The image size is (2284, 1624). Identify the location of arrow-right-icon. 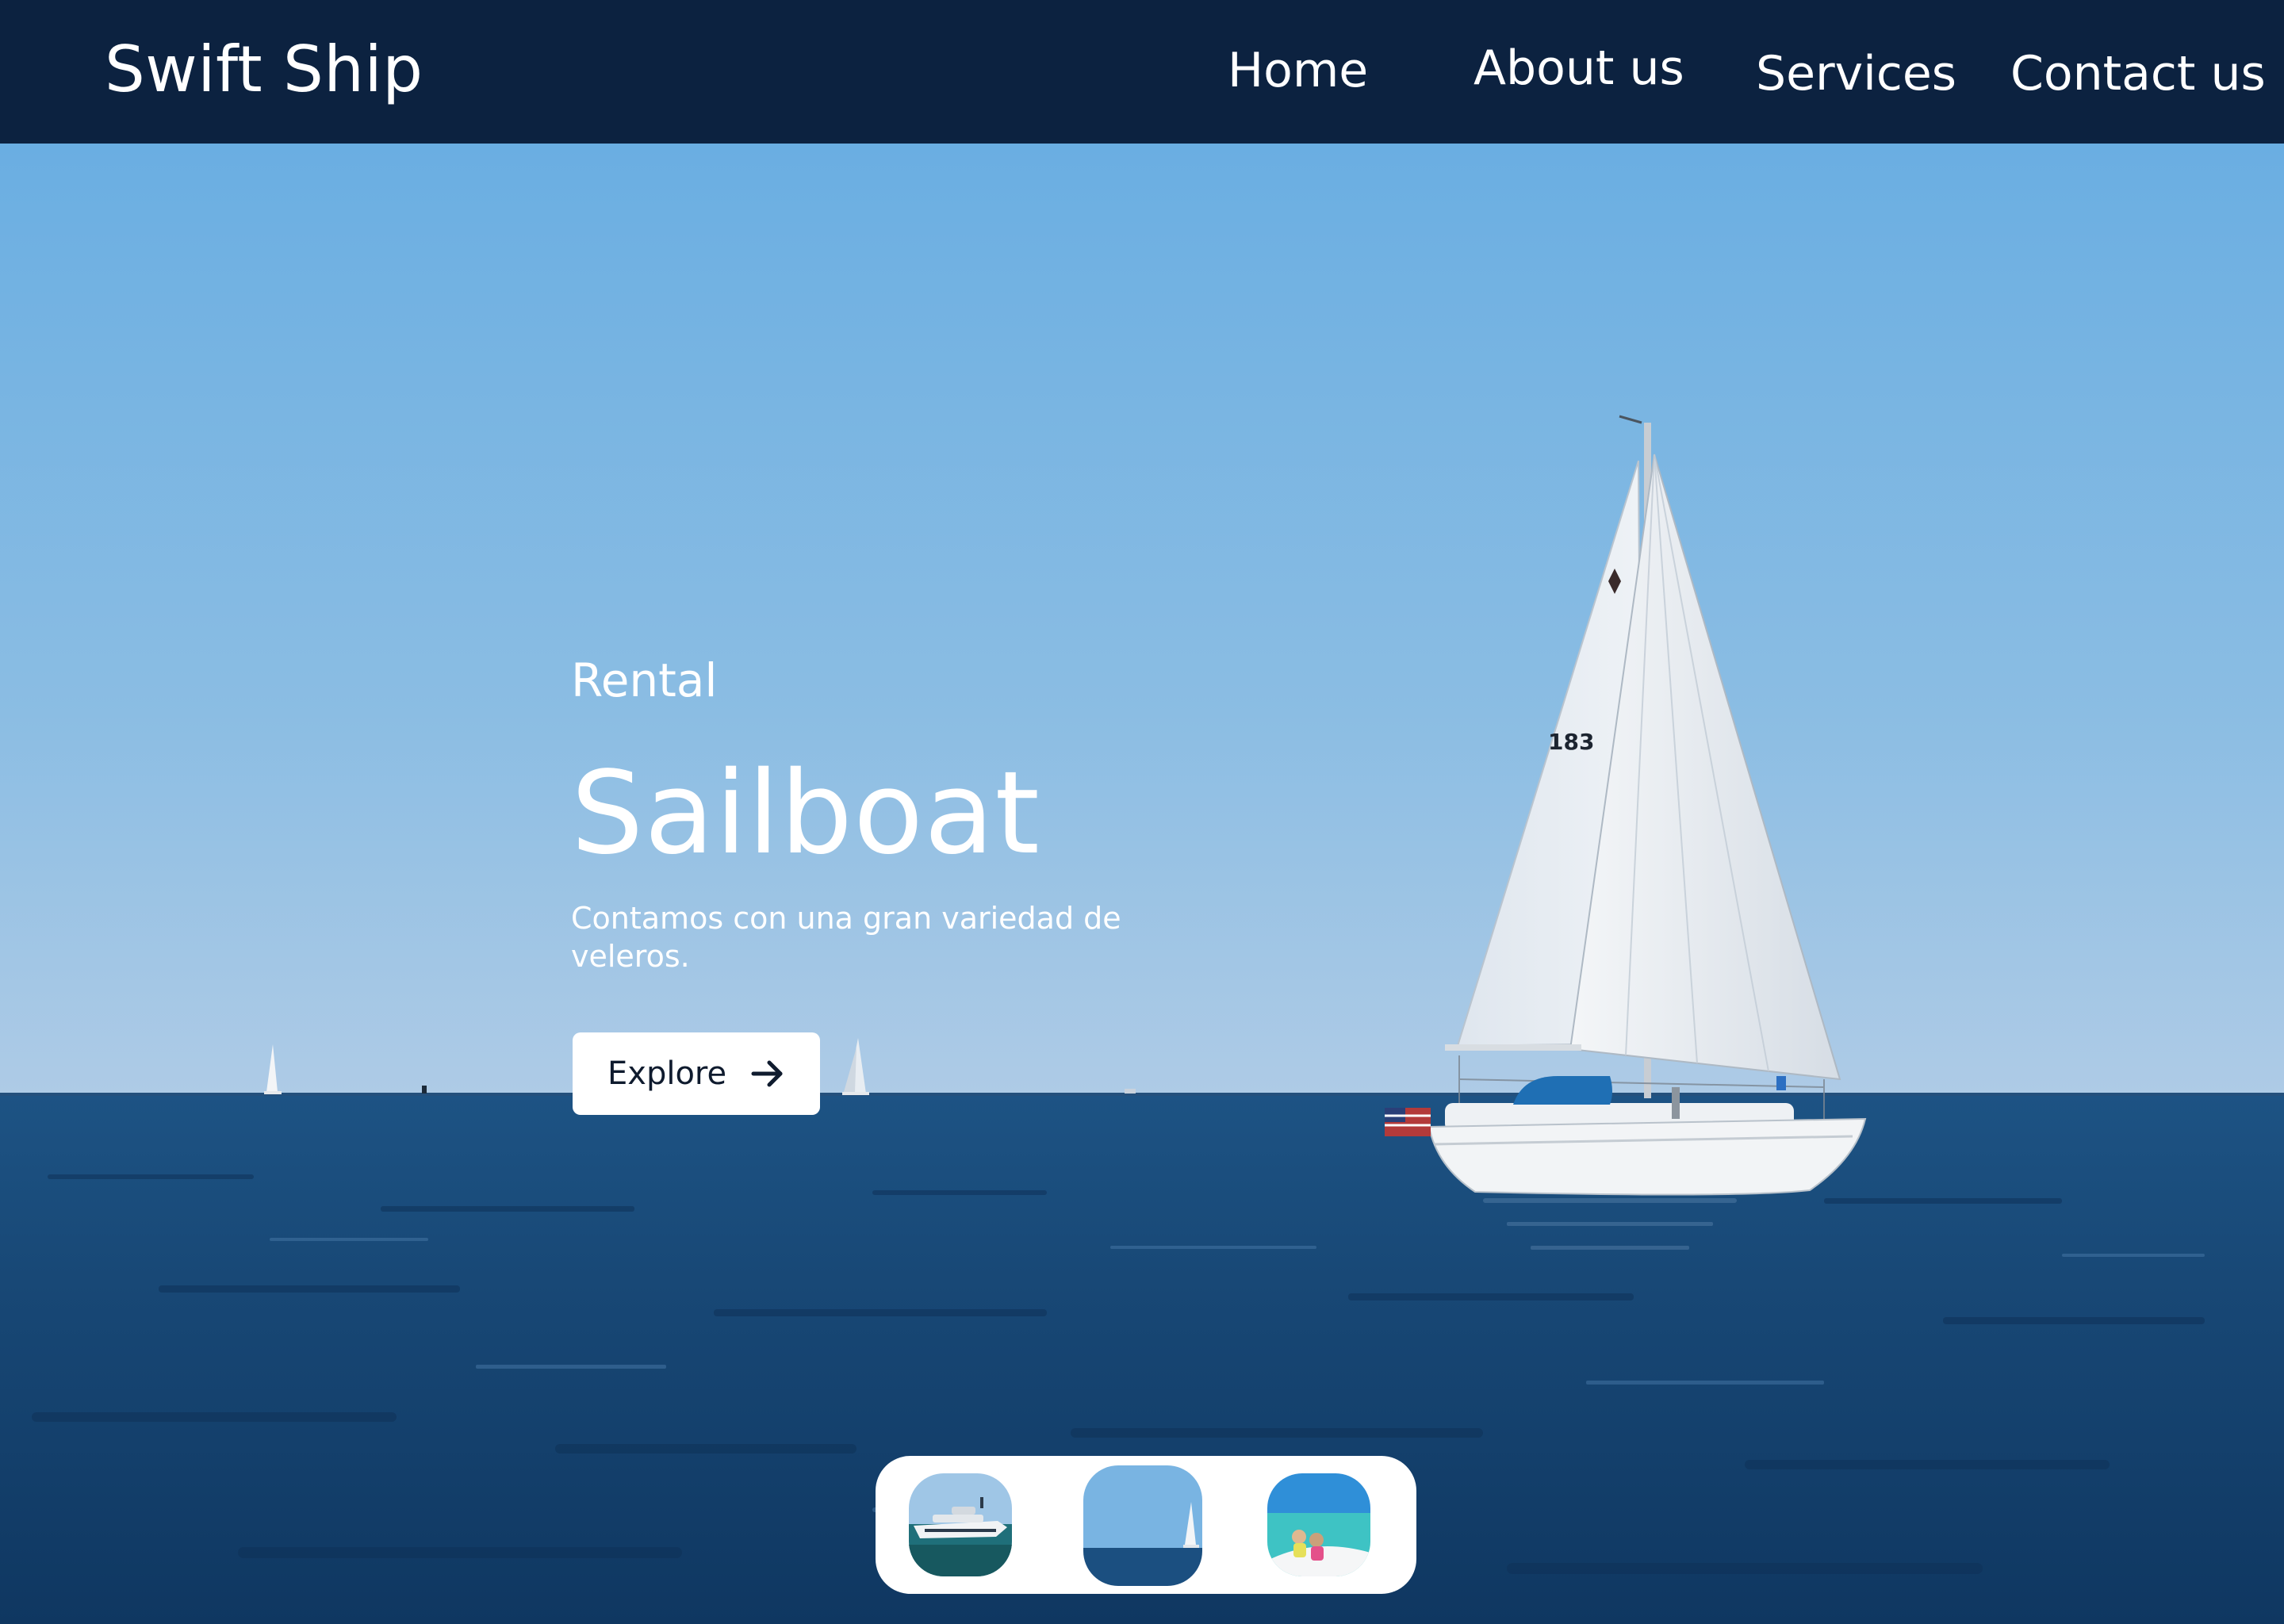
(767, 1073).